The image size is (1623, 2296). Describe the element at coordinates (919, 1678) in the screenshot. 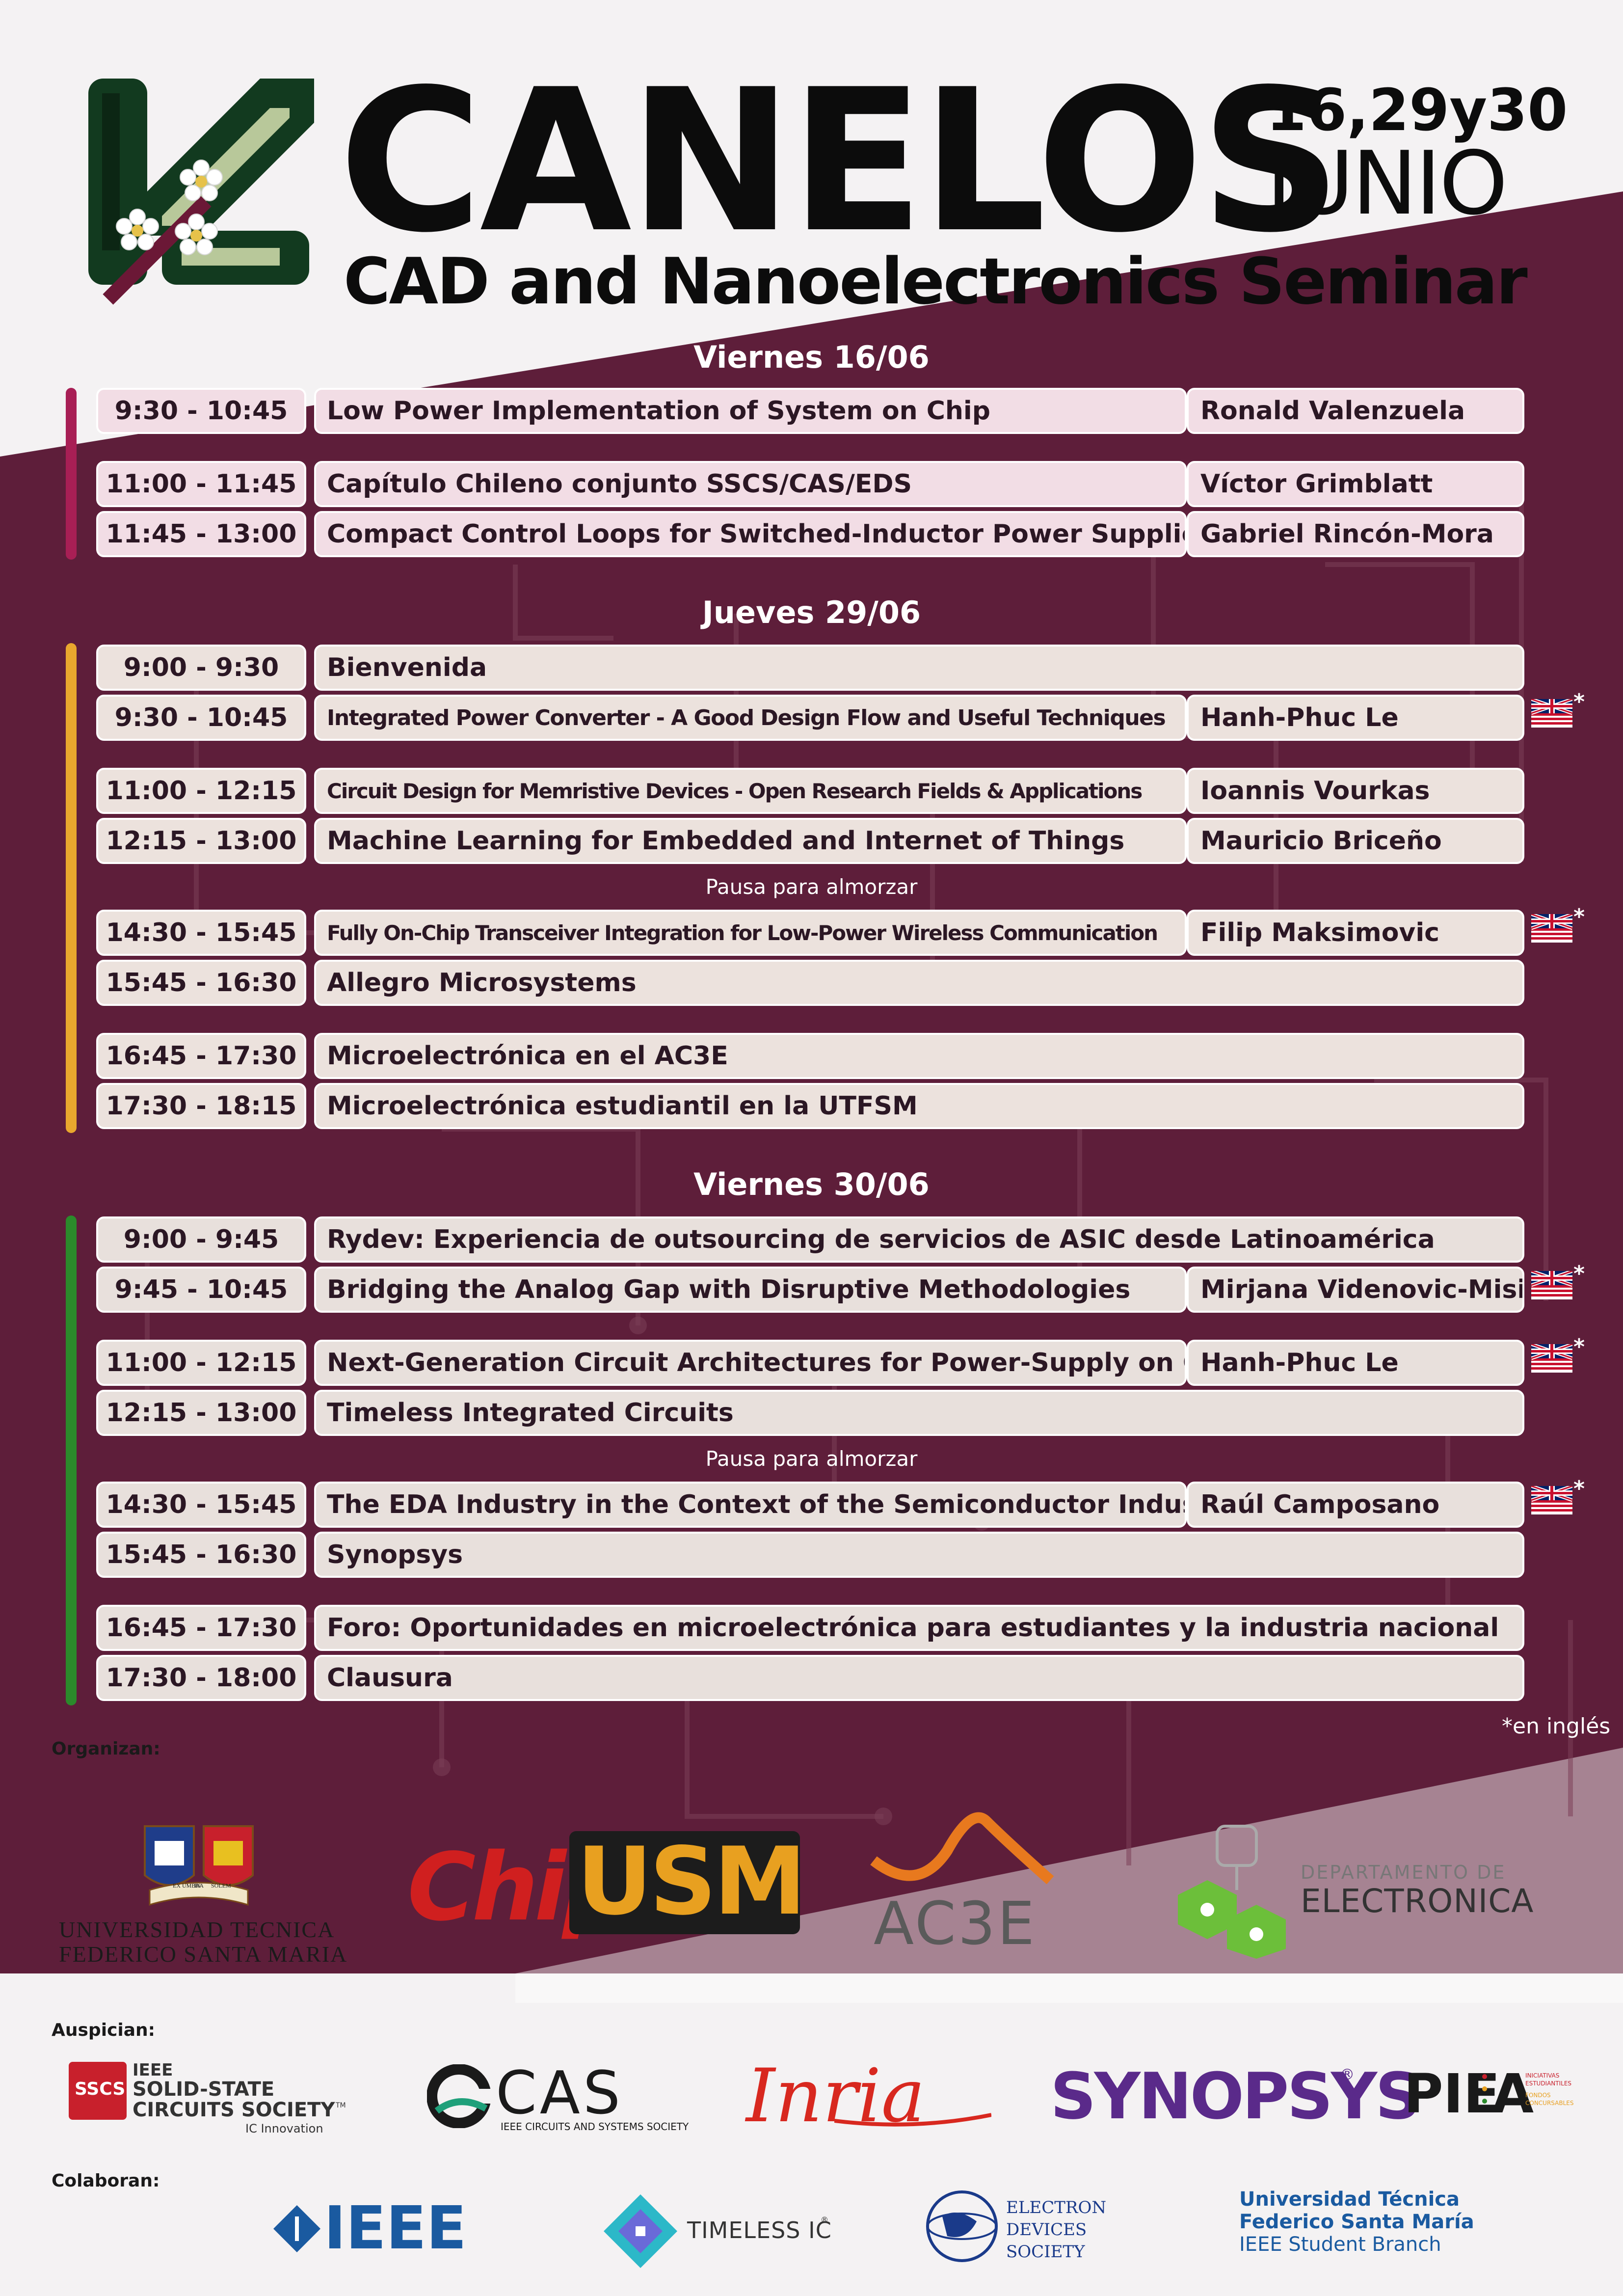

I see `session-title: Clausura` at that location.